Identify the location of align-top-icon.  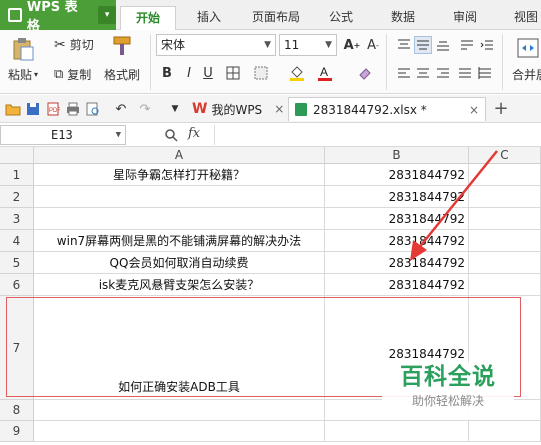
(404, 45).